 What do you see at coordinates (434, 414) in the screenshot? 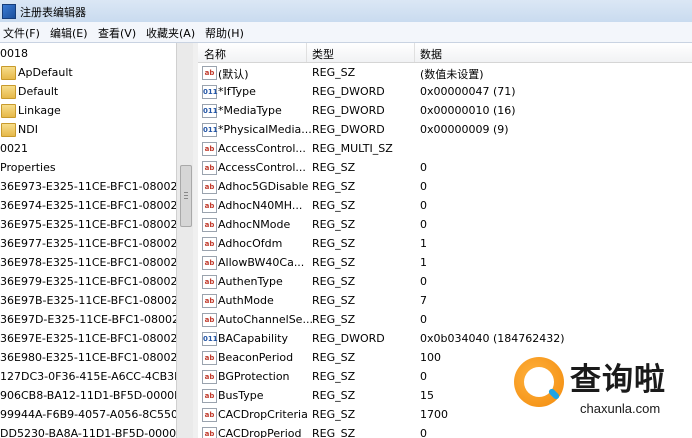
I see `value-data: 1700` at bounding box center [434, 414].